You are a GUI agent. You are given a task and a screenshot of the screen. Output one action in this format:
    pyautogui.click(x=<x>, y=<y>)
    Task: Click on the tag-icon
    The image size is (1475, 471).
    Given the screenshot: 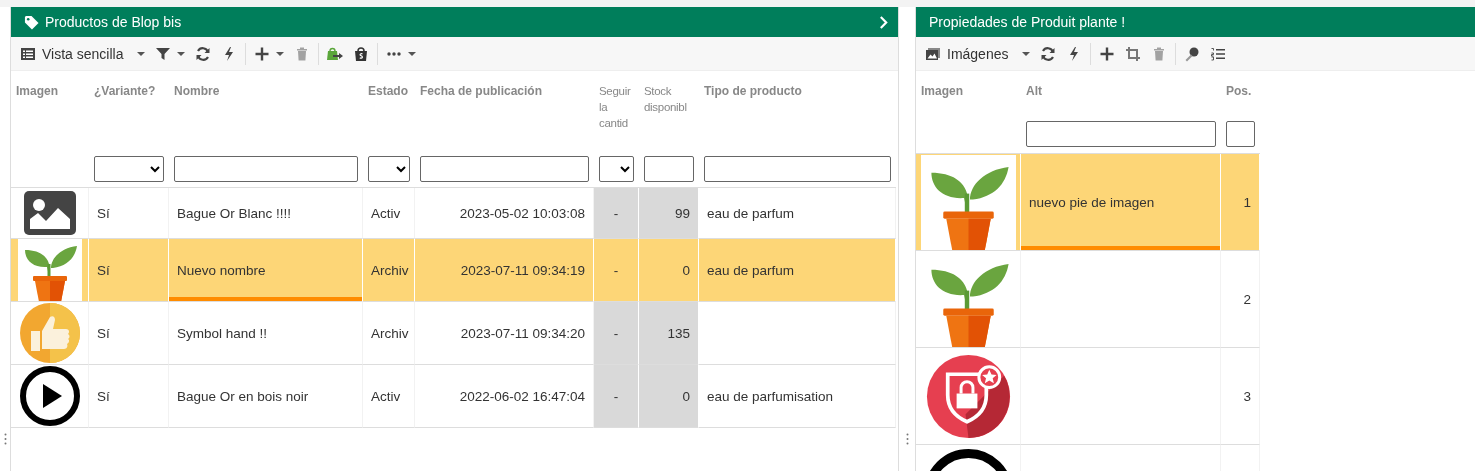 What is the action you would take?
    pyautogui.click(x=31, y=22)
    